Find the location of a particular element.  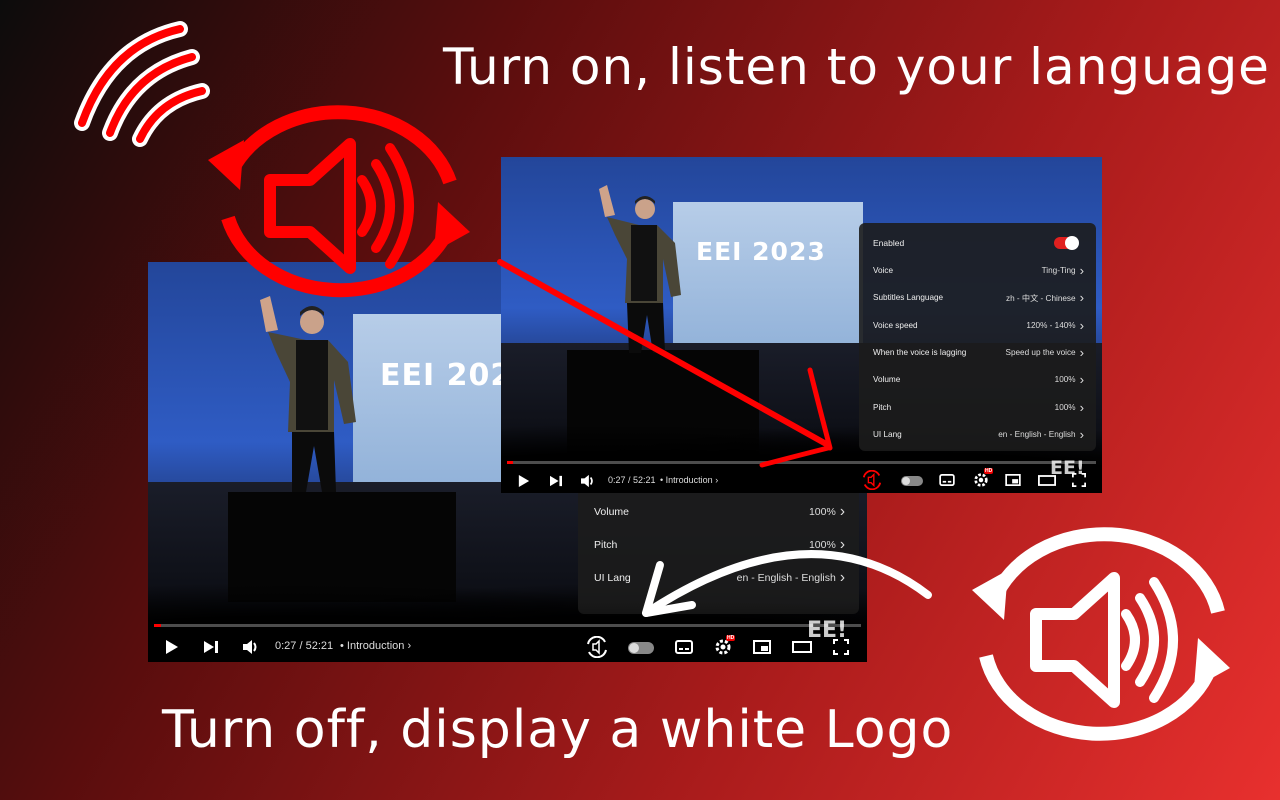

settings-row: Voice Ting-Ting › is located at coordinates (977, 270).